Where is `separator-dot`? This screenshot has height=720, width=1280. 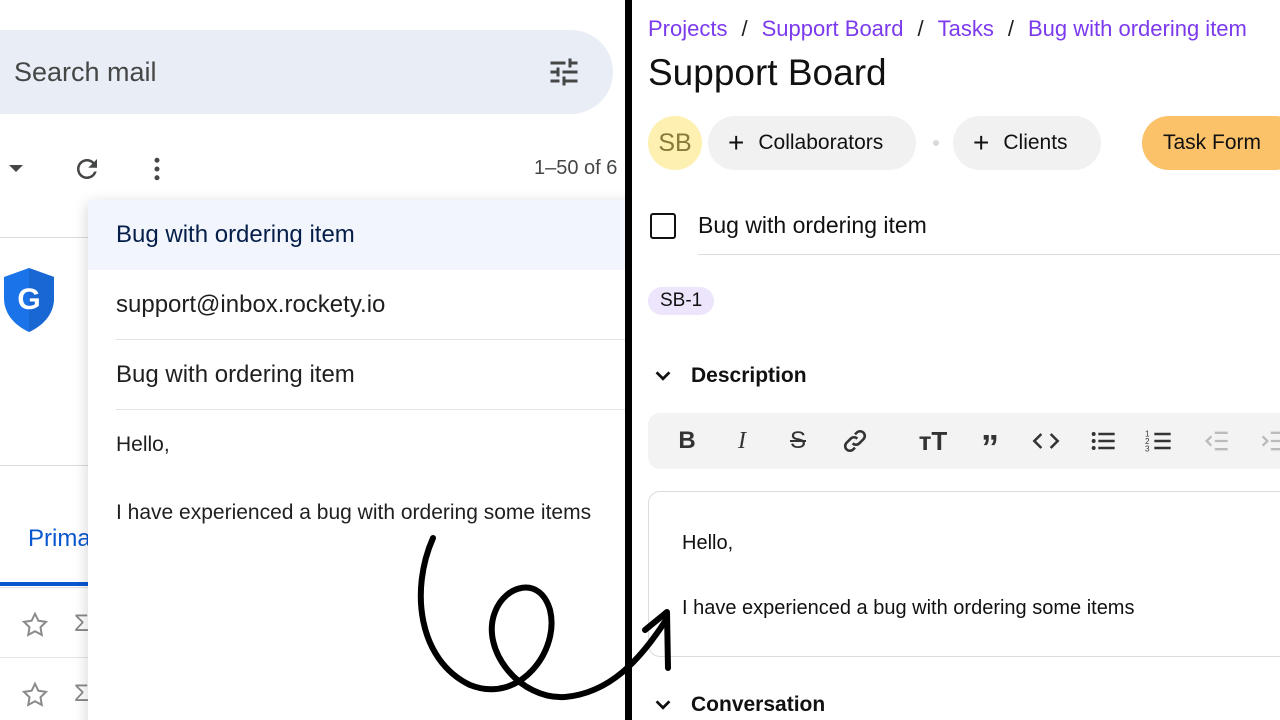
separator-dot is located at coordinates (936, 143).